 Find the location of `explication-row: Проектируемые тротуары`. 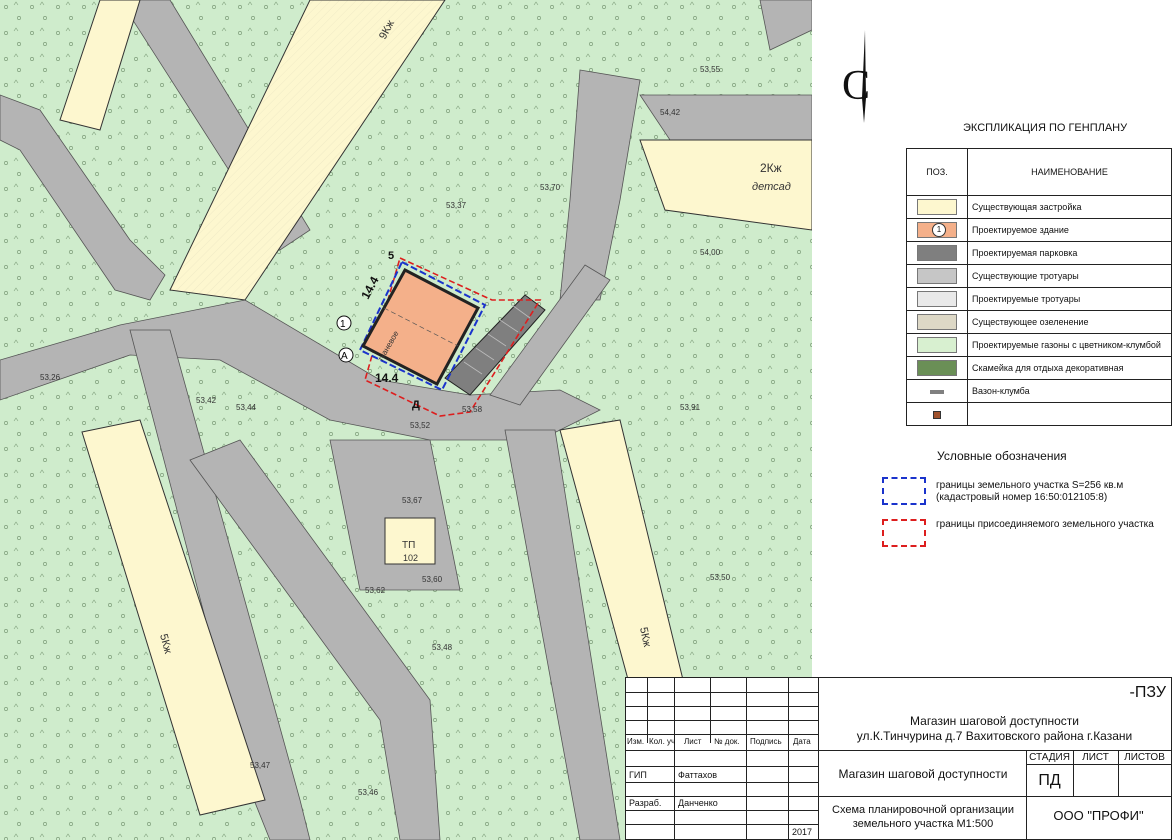

explication-row: Проектируемые тротуары is located at coordinates (1039, 299).